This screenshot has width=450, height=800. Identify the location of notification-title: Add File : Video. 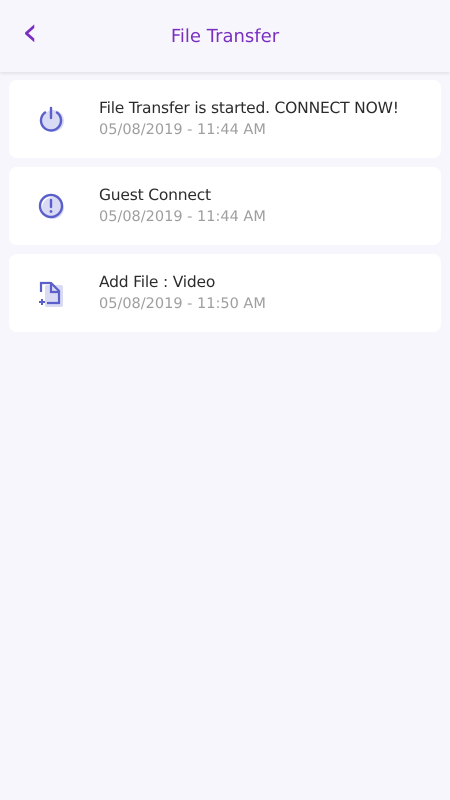
(157, 282).